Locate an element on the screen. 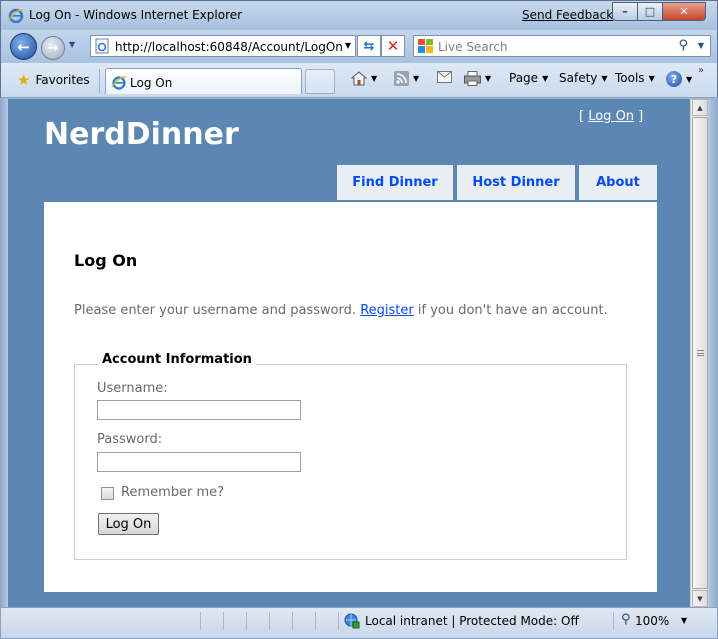  address-dropdown-icon: ▼ is located at coordinates (348, 45).